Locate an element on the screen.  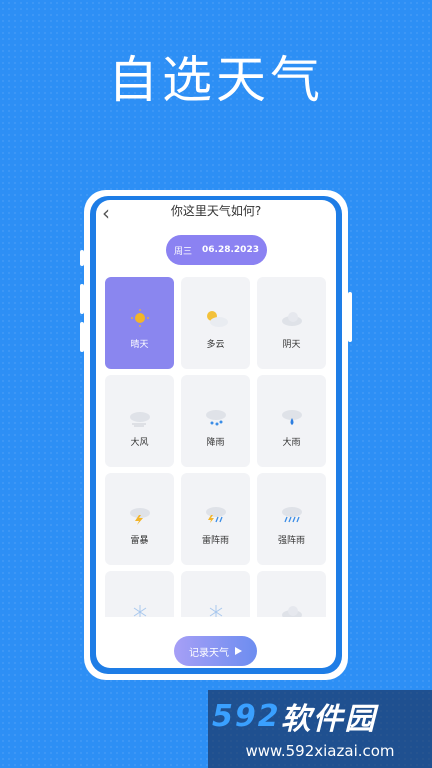
watermark-text: 软件园 is located at coordinates (328, 719).